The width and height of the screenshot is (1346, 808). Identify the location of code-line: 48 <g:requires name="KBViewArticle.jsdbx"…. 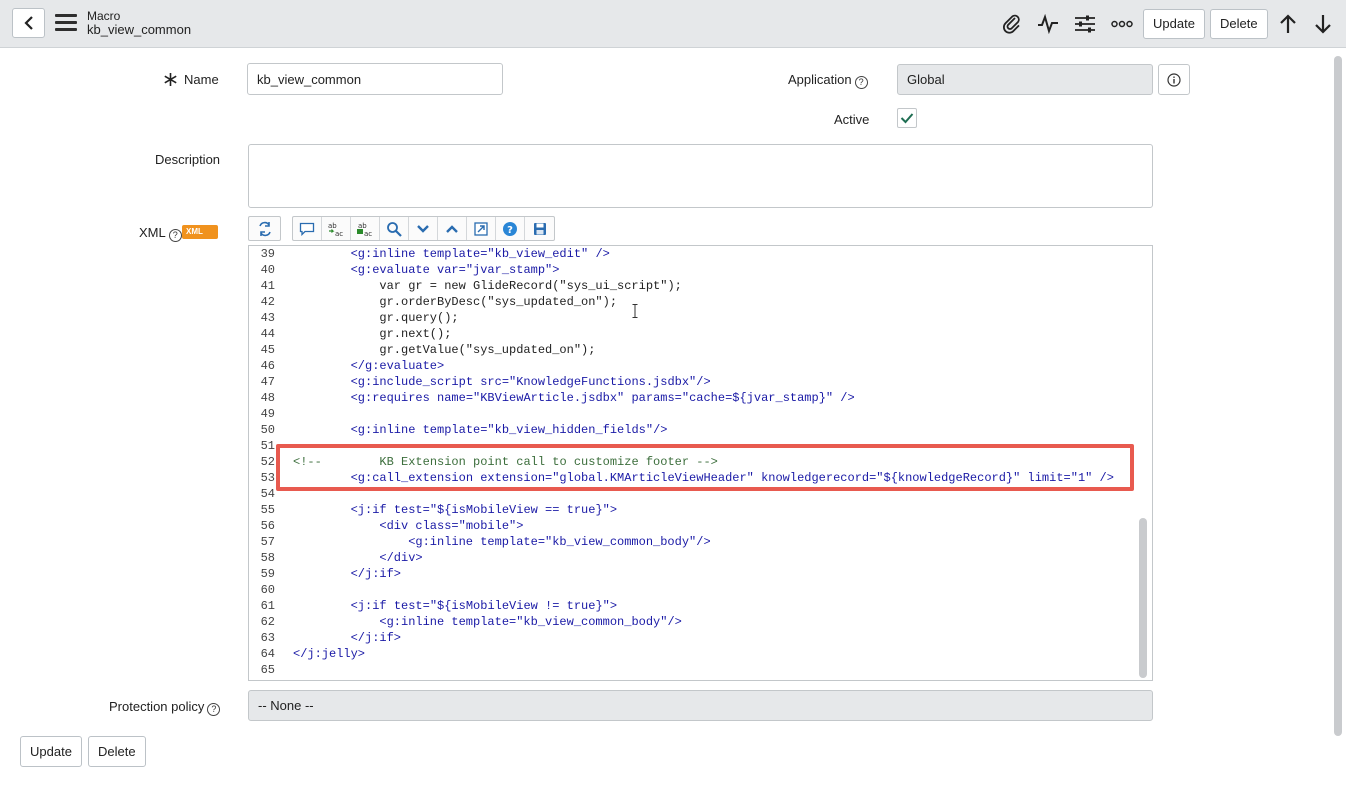
(689, 398).